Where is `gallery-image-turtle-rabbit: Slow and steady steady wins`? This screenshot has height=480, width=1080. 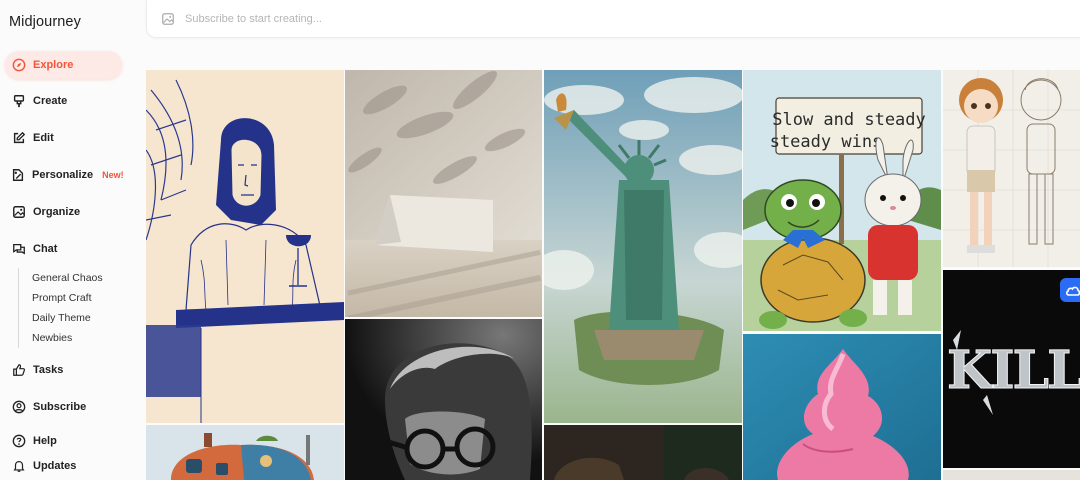
gallery-image-turtle-rabbit: Slow and steady steady wins is located at coordinates (842, 200).